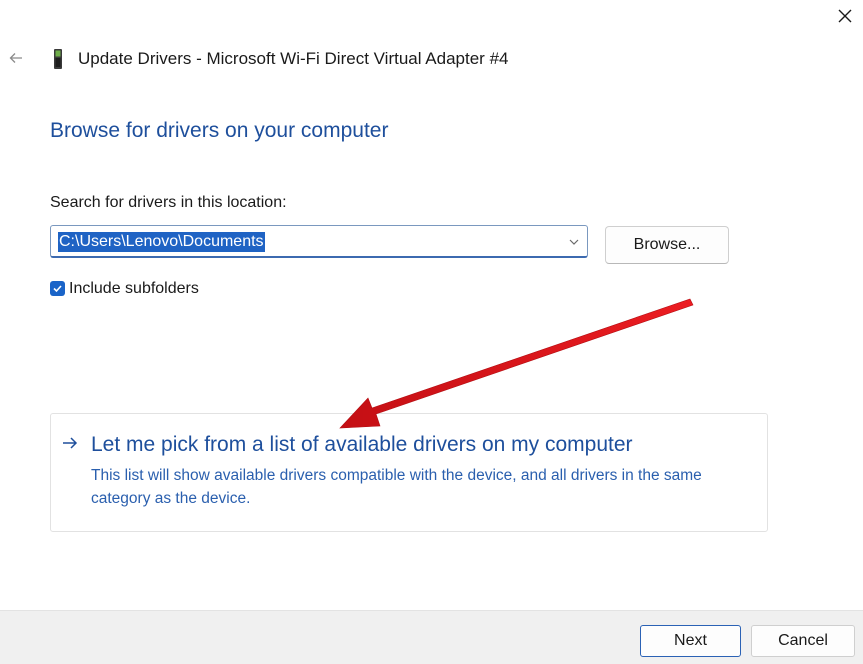 The height and width of the screenshot is (664, 863). Describe the element at coordinates (161, 242) in the screenshot. I see `driver-path-value: C:\Users\Lenovo\Documents` at that location.